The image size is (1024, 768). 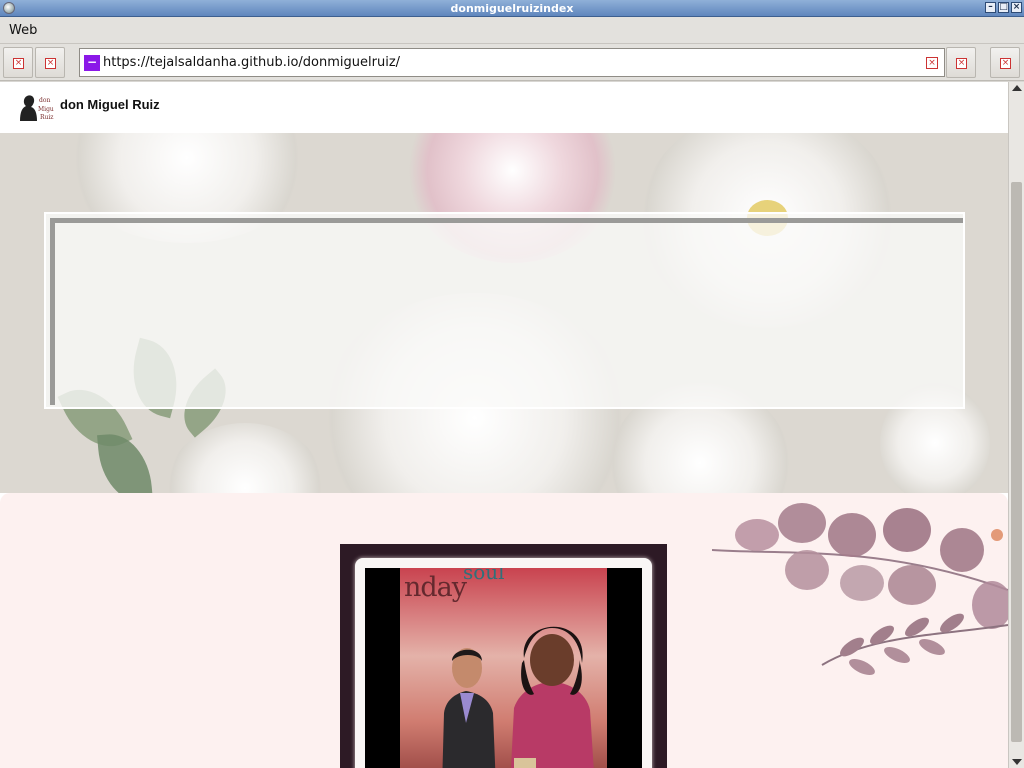 What do you see at coordinates (46, 117) in the screenshot?
I see `svg-text: Ruiz` at bounding box center [46, 117].